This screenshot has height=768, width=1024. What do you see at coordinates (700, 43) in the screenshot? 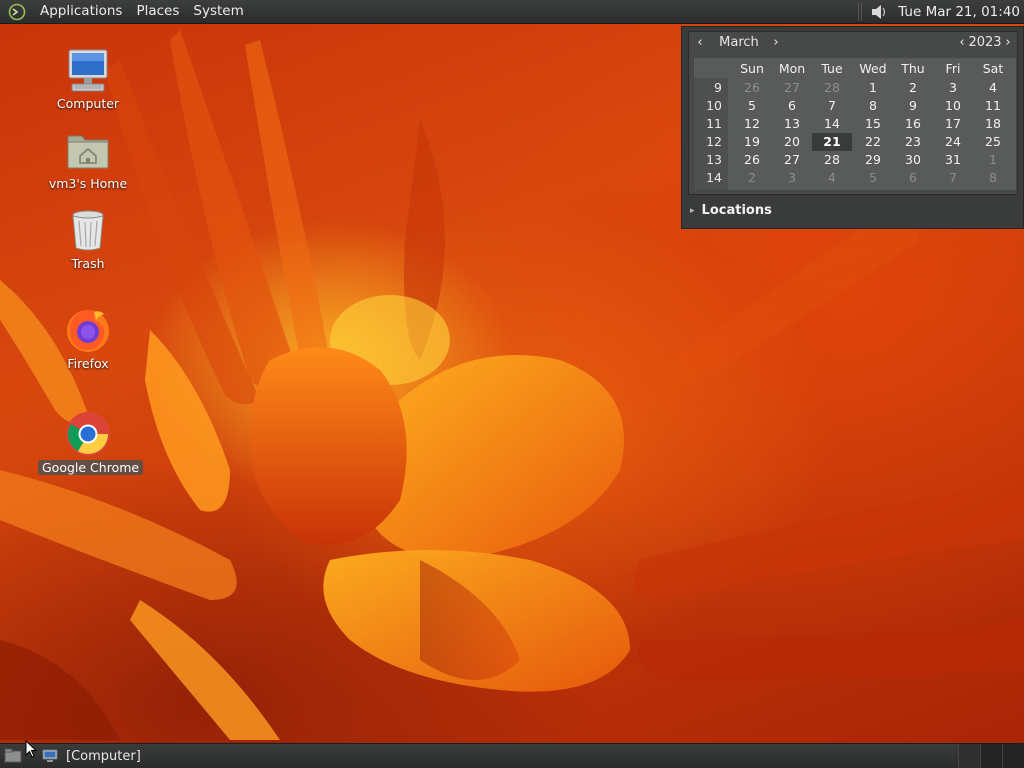
I see `prev-month-button: ‹` at bounding box center [700, 43].